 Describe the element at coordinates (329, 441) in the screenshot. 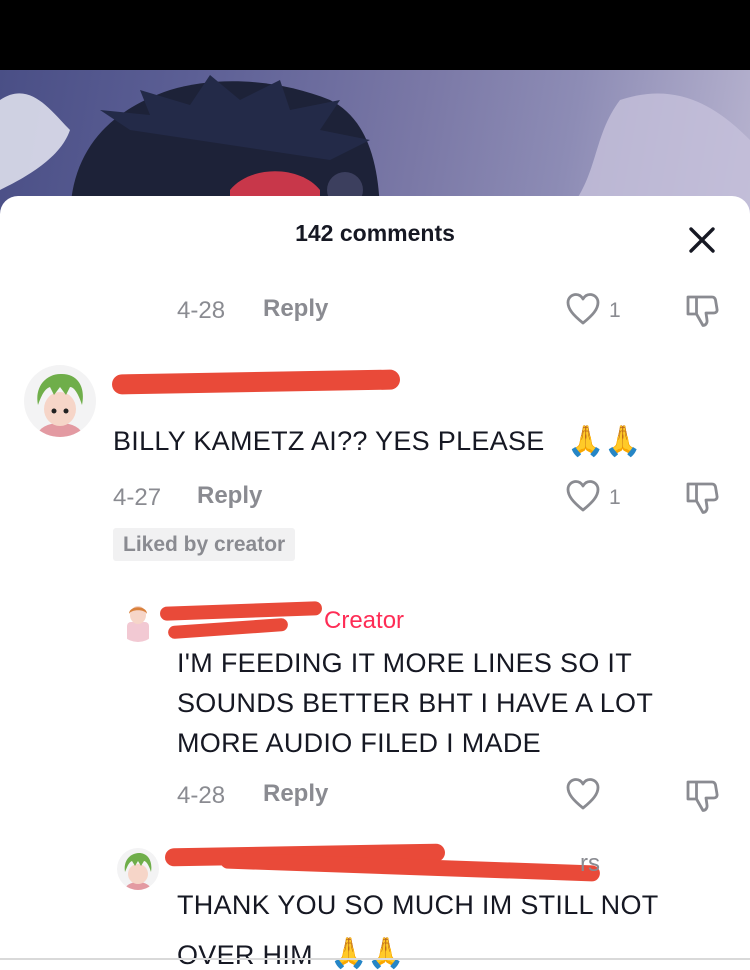

I see `comment-text: BILLY KAMETZ AI?? YES PLEASE` at that location.